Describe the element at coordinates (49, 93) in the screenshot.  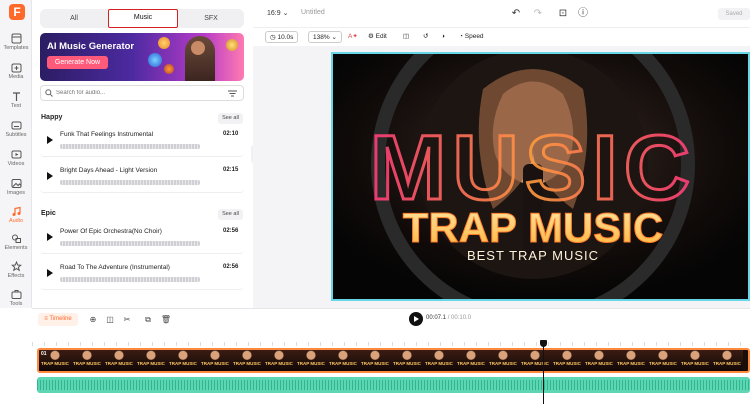
I see `search-icon` at that location.